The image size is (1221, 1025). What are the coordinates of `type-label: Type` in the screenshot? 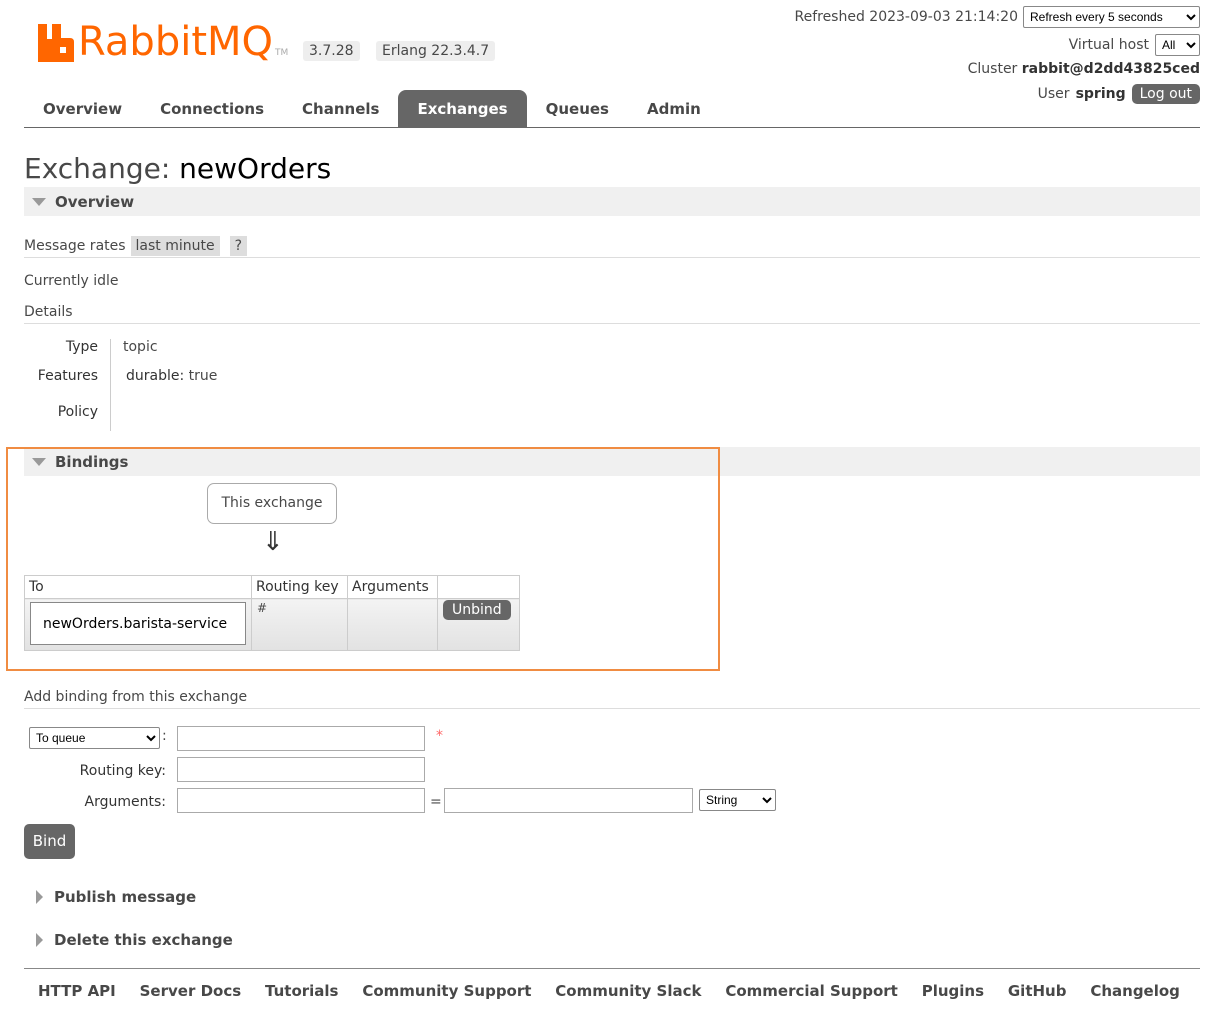 It's located at (81, 347).